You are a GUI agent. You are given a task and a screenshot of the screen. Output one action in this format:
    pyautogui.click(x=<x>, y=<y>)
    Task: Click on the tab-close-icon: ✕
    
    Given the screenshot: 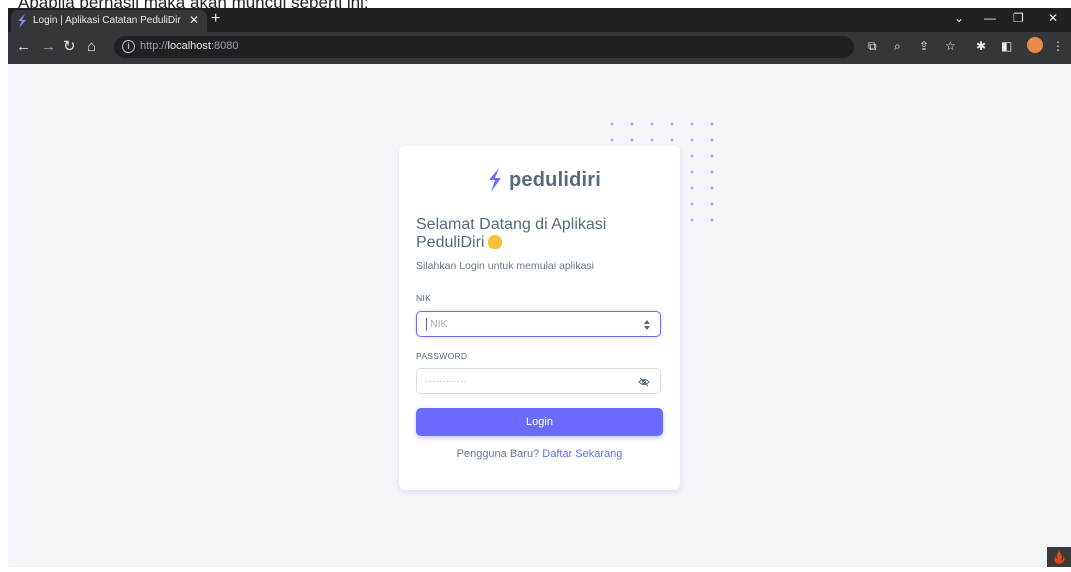 What is the action you would take?
    pyautogui.click(x=194, y=20)
    